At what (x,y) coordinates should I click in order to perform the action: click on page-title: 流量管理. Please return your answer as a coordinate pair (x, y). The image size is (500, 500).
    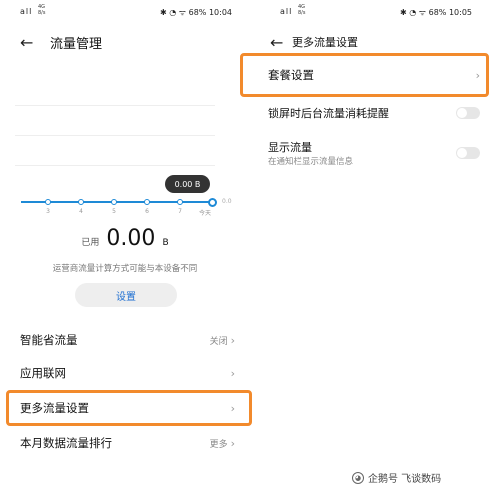
    Looking at the image, I should click on (76, 44).